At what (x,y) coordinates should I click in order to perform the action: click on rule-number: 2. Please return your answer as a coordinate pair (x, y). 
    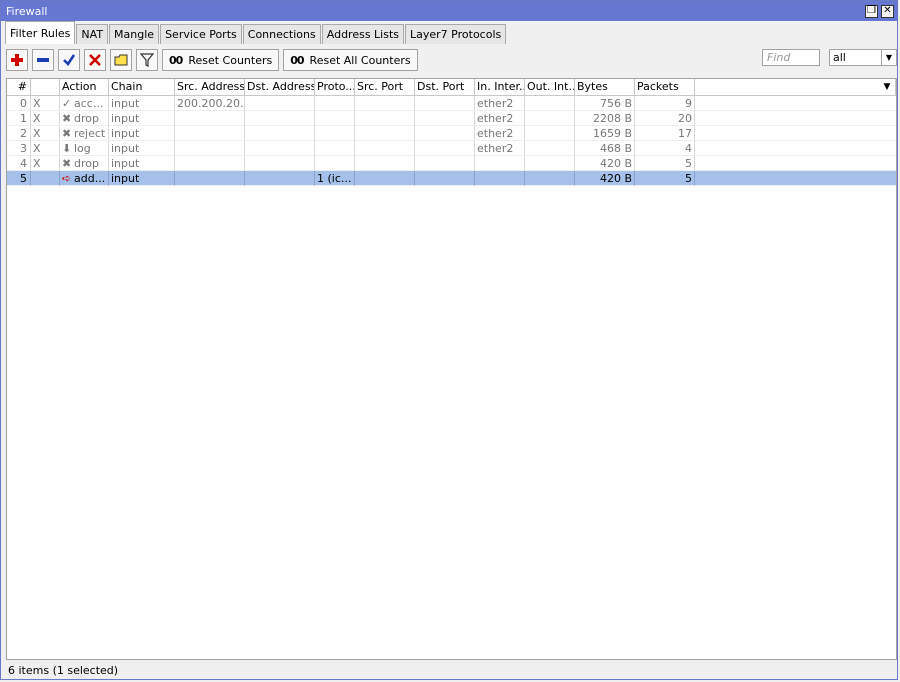
    Looking at the image, I should click on (19, 133).